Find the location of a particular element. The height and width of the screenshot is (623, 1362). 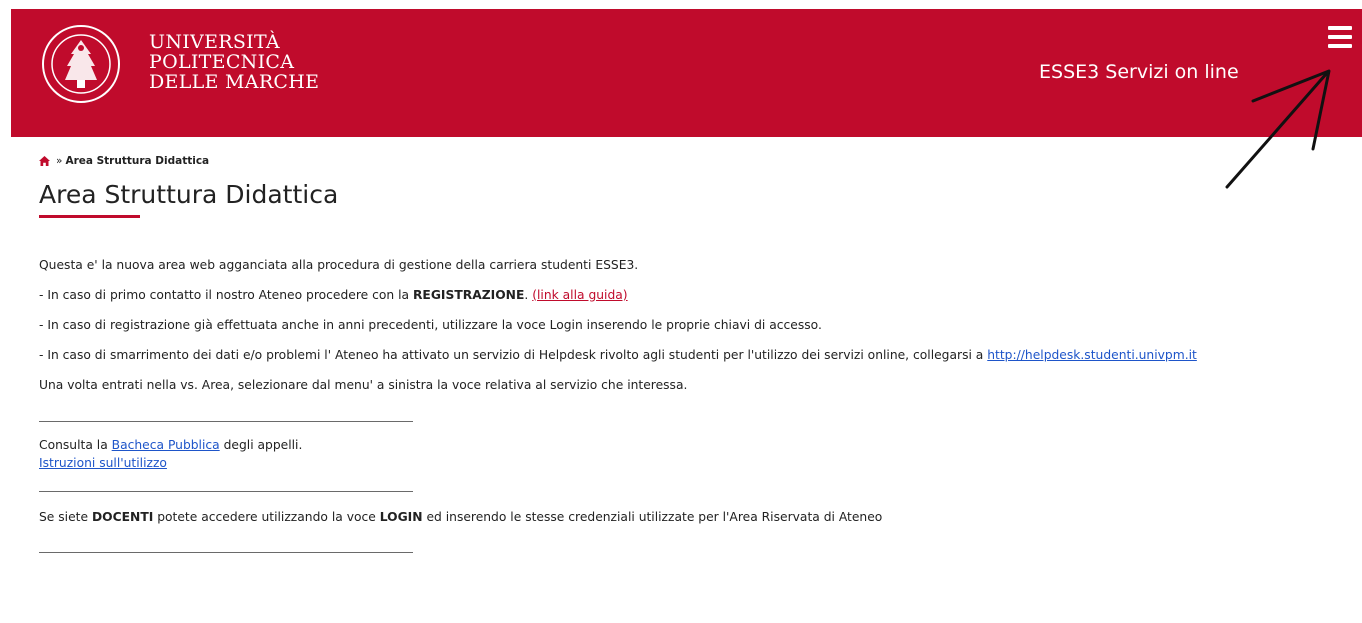

registration-label: REGISTRAZIONE is located at coordinates (468, 295).